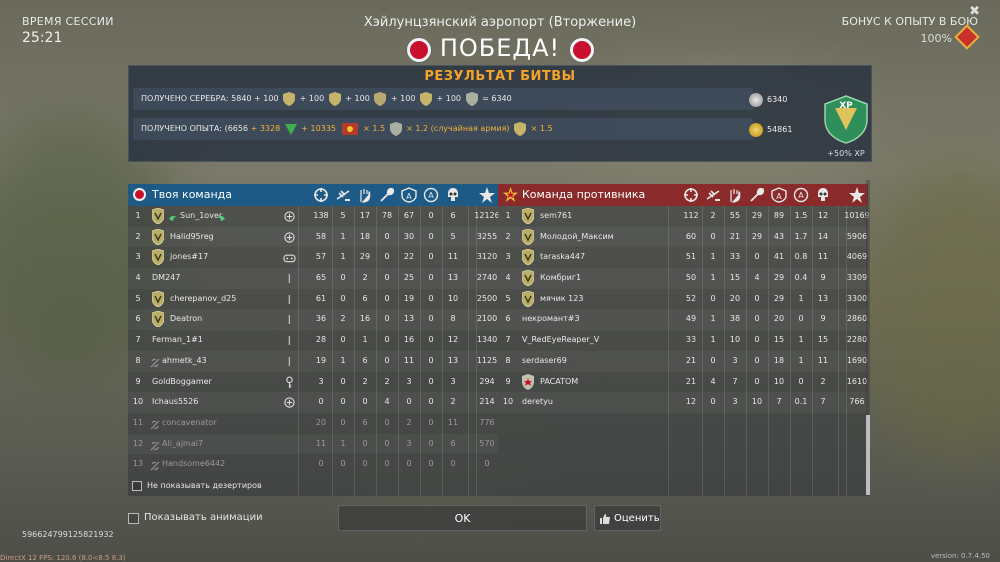  What do you see at coordinates (138, 402) in the screenshot?
I see `player-position: 10` at bounding box center [138, 402].